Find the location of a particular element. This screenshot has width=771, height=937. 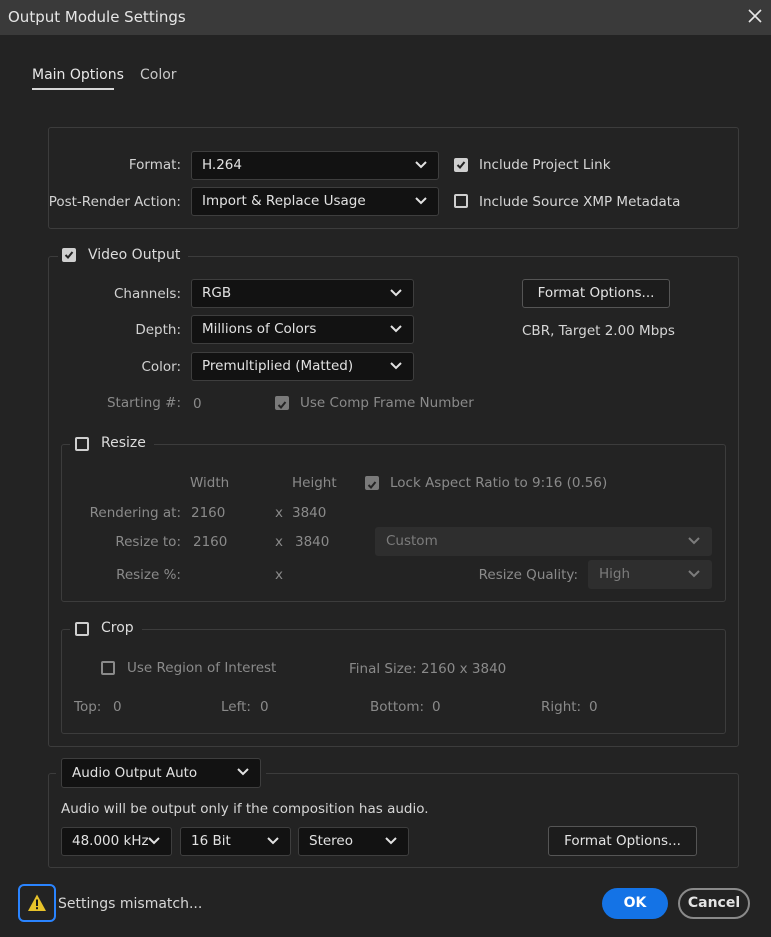

depth-dropdown: Millions of Colors is located at coordinates (302, 329).